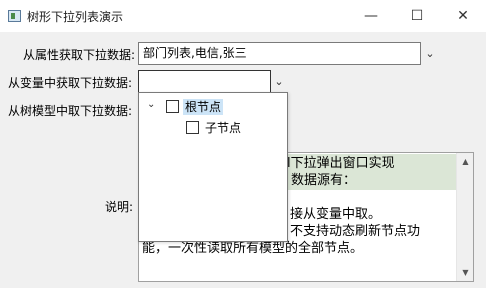 The image size is (486, 288). Describe the element at coordinates (79, 55) in the screenshot. I see `row1-label: 从属性获取下拉数据:` at that location.